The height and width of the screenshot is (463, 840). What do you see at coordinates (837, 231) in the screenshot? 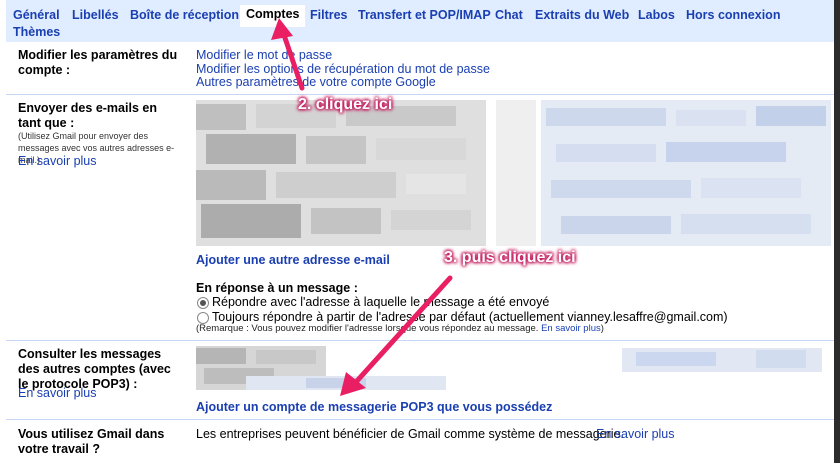
I see `window-edge` at bounding box center [837, 231].